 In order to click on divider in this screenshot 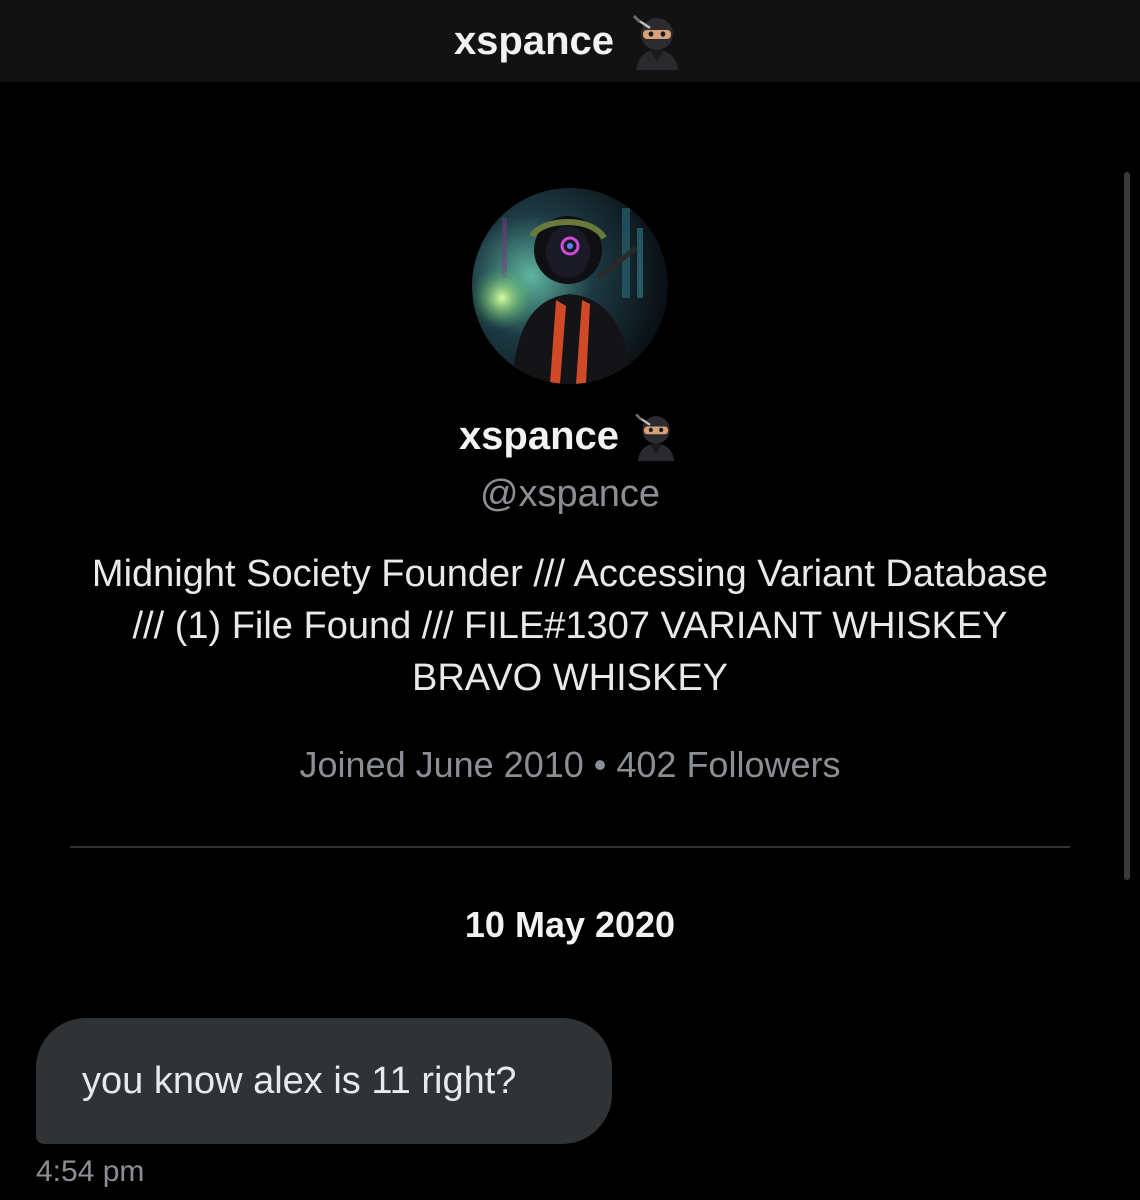, I will do `click(570, 847)`.